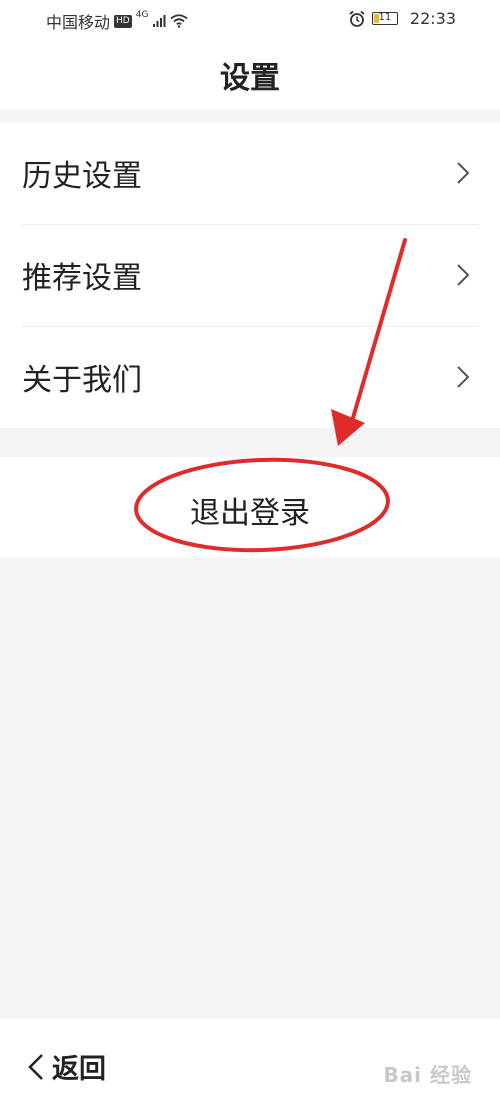 The image size is (500, 1111). Describe the element at coordinates (179, 21) in the screenshot. I see `wifi-icon` at that location.